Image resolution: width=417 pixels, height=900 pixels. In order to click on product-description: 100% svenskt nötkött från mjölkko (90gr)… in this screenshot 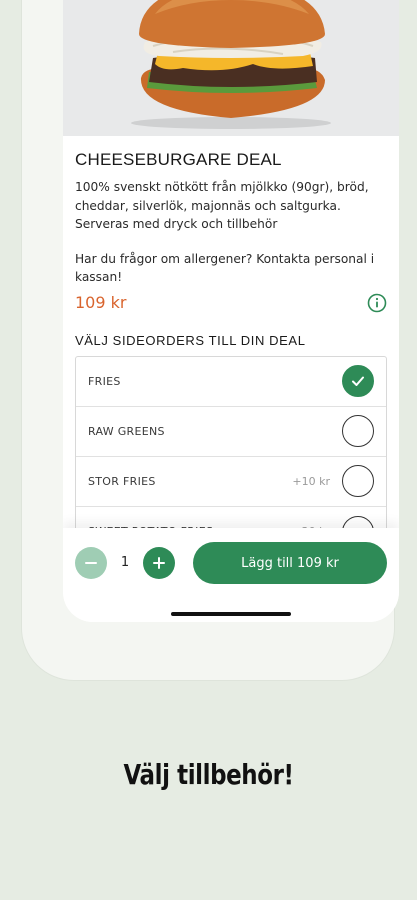, I will do `click(222, 205)`.